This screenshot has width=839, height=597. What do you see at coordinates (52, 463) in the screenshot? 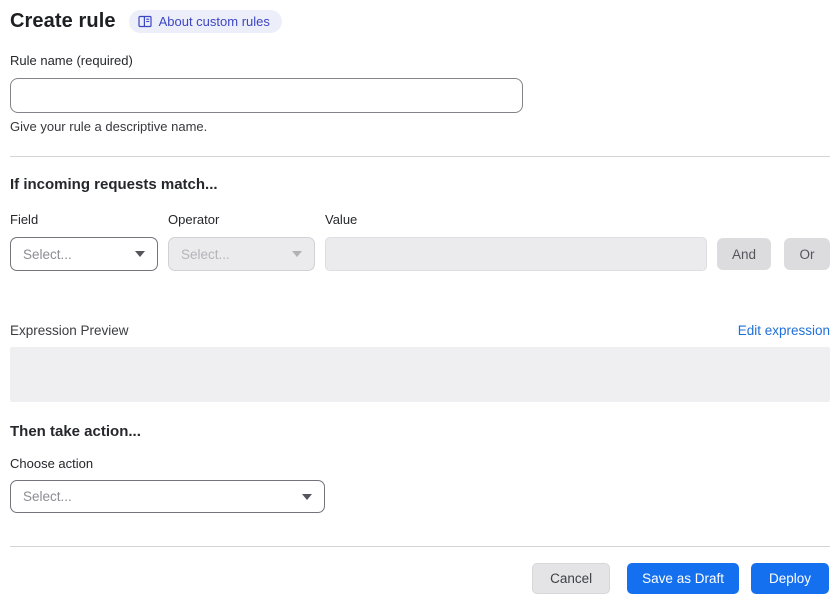
I see `choose-action-label: Choose action` at bounding box center [52, 463].